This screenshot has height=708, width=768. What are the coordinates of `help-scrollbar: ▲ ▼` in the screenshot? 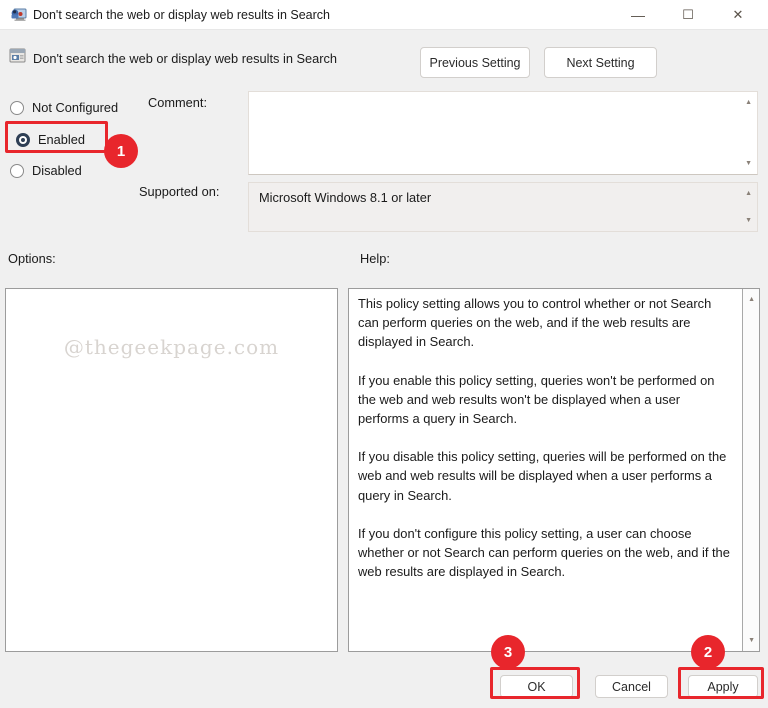 It's located at (750, 470).